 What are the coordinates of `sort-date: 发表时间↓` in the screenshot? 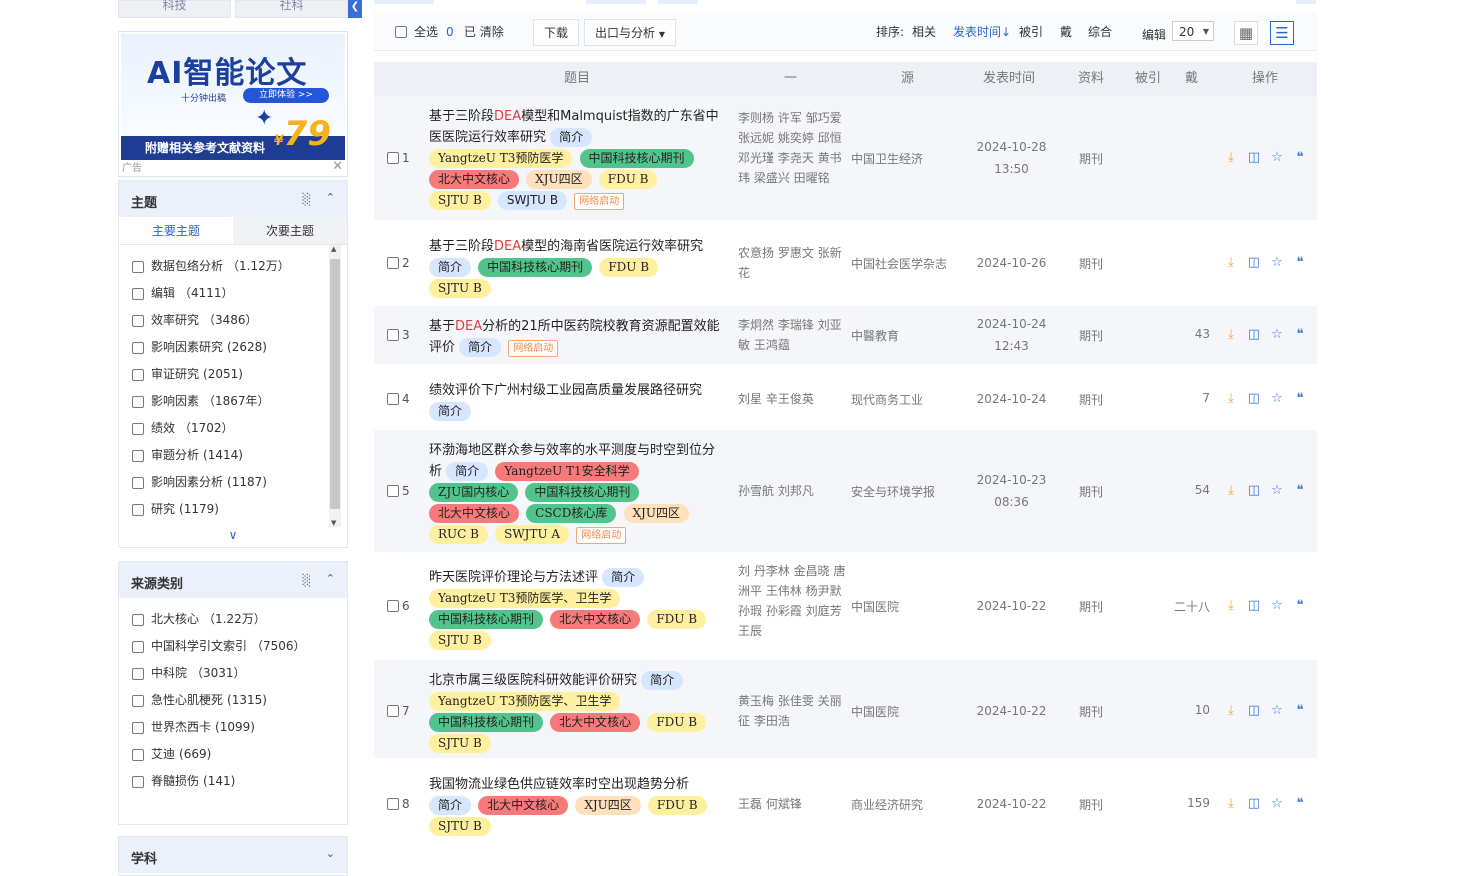 It's located at (982, 31).